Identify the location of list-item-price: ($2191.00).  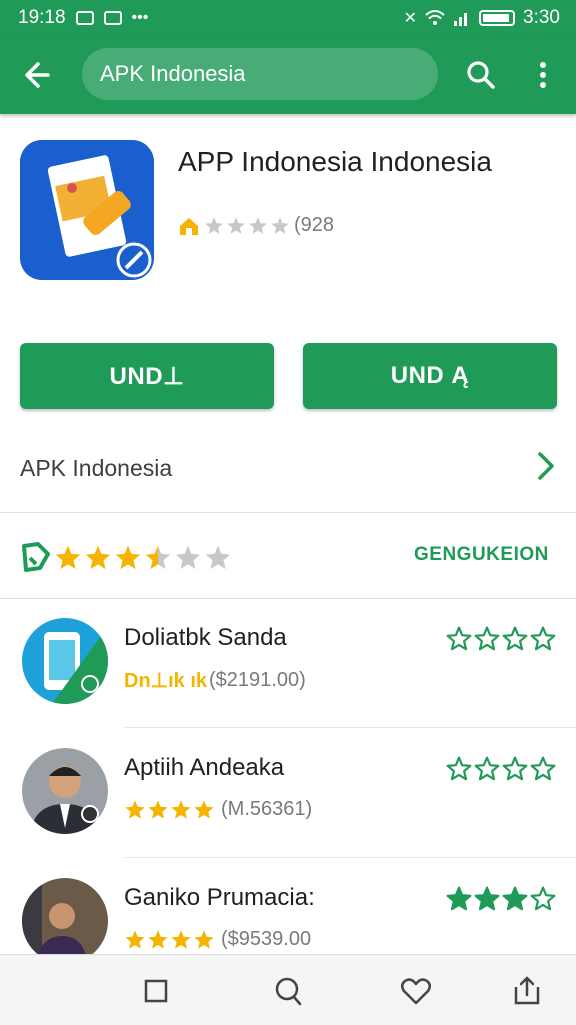
(257, 680).